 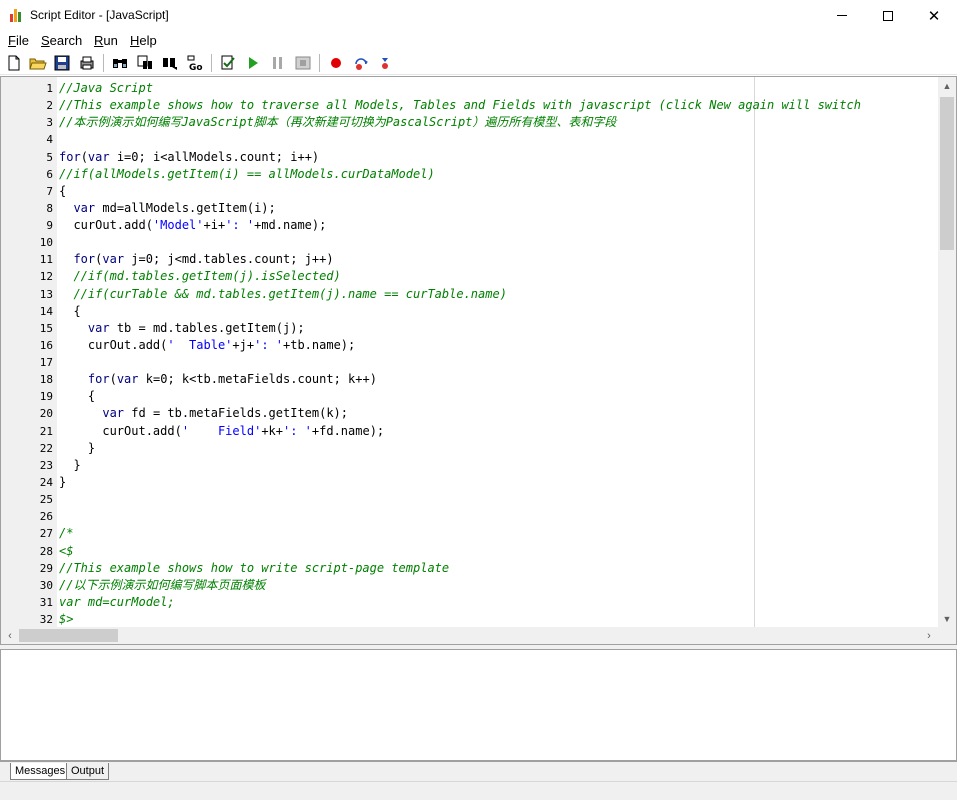 What do you see at coordinates (106, 40) in the screenshot?
I see `menu-run: Run` at bounding box center [106, 40].